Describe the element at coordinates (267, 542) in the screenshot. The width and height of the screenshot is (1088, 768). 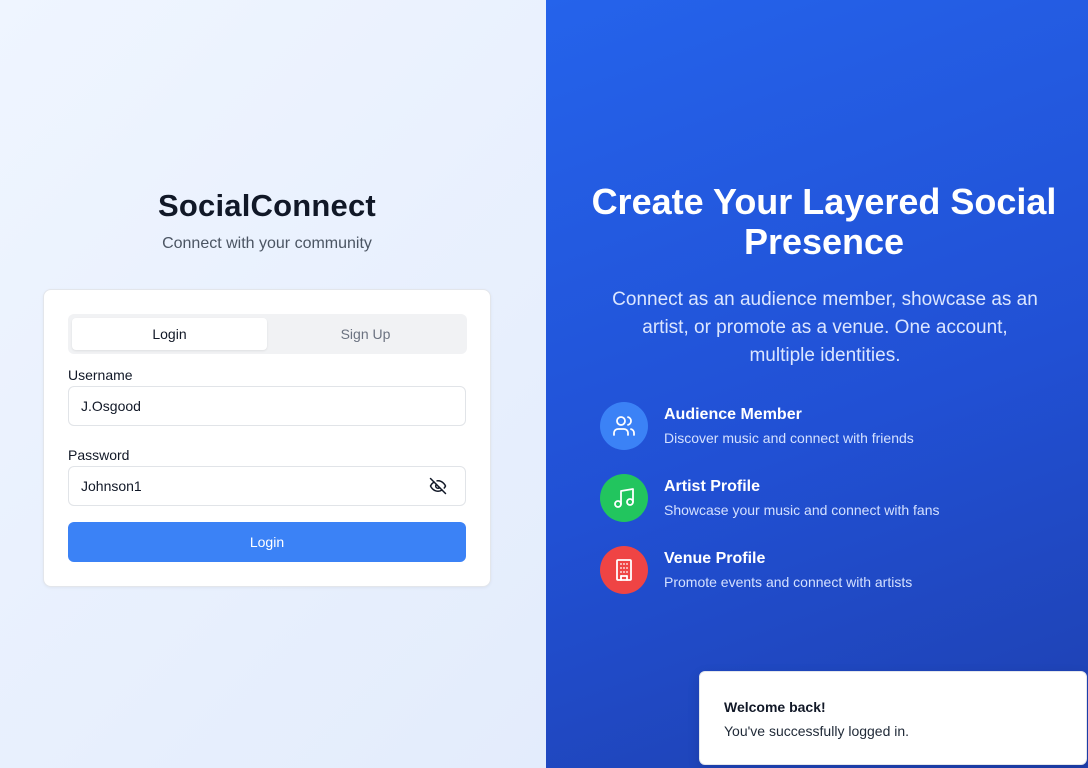
I see `login-button: Login` at that location.